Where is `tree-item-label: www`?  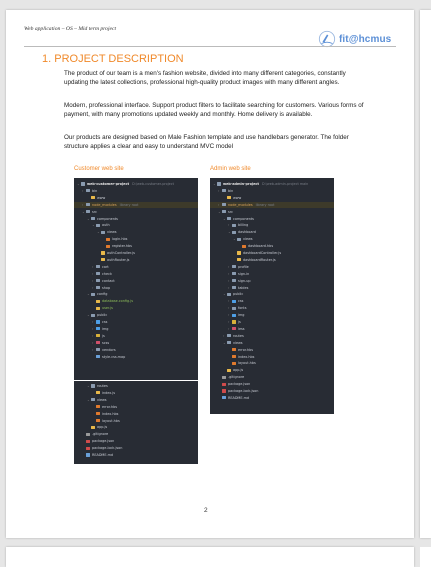
tree-item-label: www is located at coordinates (237, 197).